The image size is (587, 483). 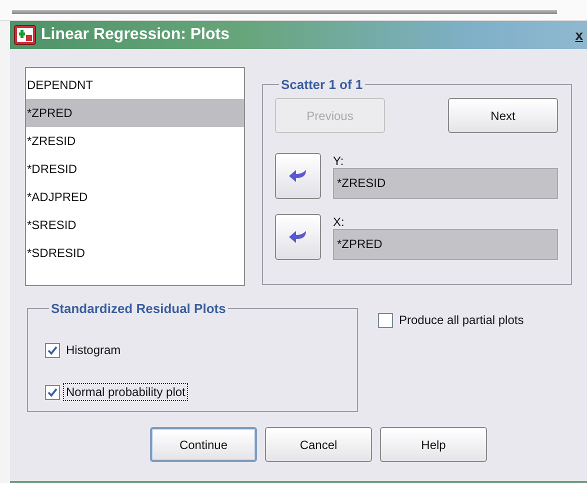 What do you see at coordinates (579, 35) in the screenshot?
I see `close-button: x` at bounding box center [579, 35].